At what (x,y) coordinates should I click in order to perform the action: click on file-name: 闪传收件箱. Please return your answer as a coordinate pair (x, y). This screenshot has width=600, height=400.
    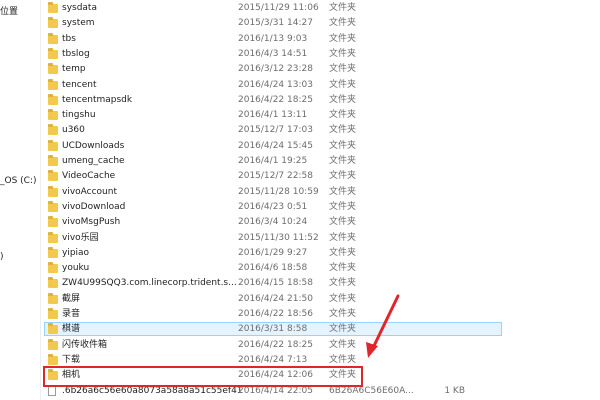
    Looking at the image, I should click on (85, 344).